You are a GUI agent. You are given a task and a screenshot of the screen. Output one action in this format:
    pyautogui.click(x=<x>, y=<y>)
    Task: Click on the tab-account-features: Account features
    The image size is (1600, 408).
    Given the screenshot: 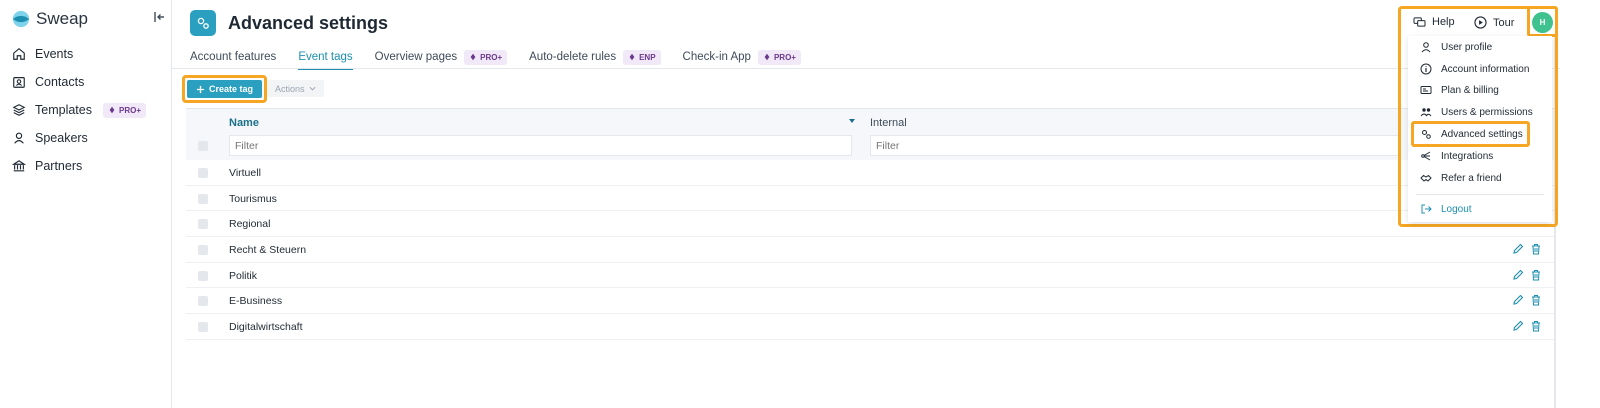 What is the action you would take?
    pyautogui.click(x=233, y=57)
    